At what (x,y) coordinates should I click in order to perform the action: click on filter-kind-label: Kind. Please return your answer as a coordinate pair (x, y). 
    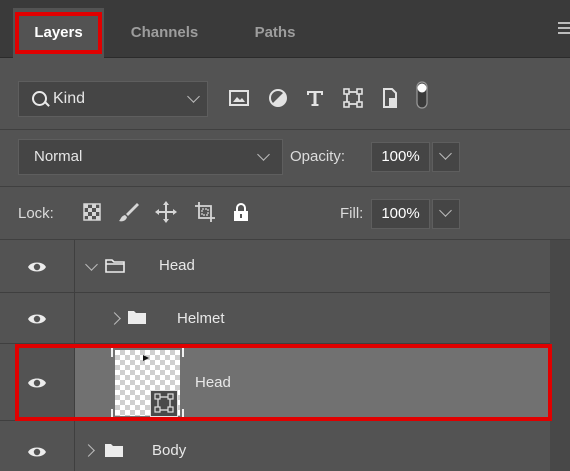
    Looking at the image, I should click on (69, 98).